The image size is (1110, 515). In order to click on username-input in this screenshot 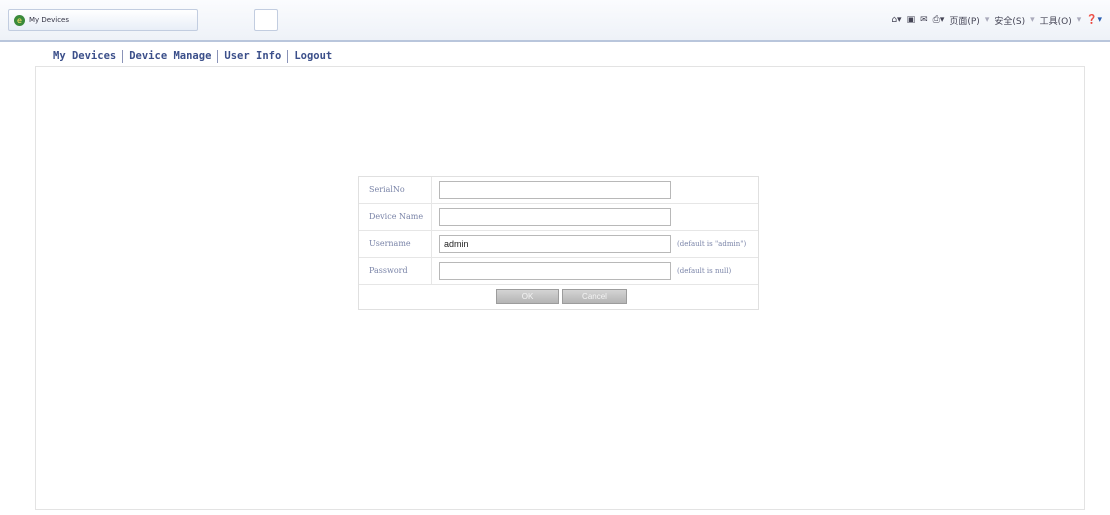, I will do `click(555, 244)`.